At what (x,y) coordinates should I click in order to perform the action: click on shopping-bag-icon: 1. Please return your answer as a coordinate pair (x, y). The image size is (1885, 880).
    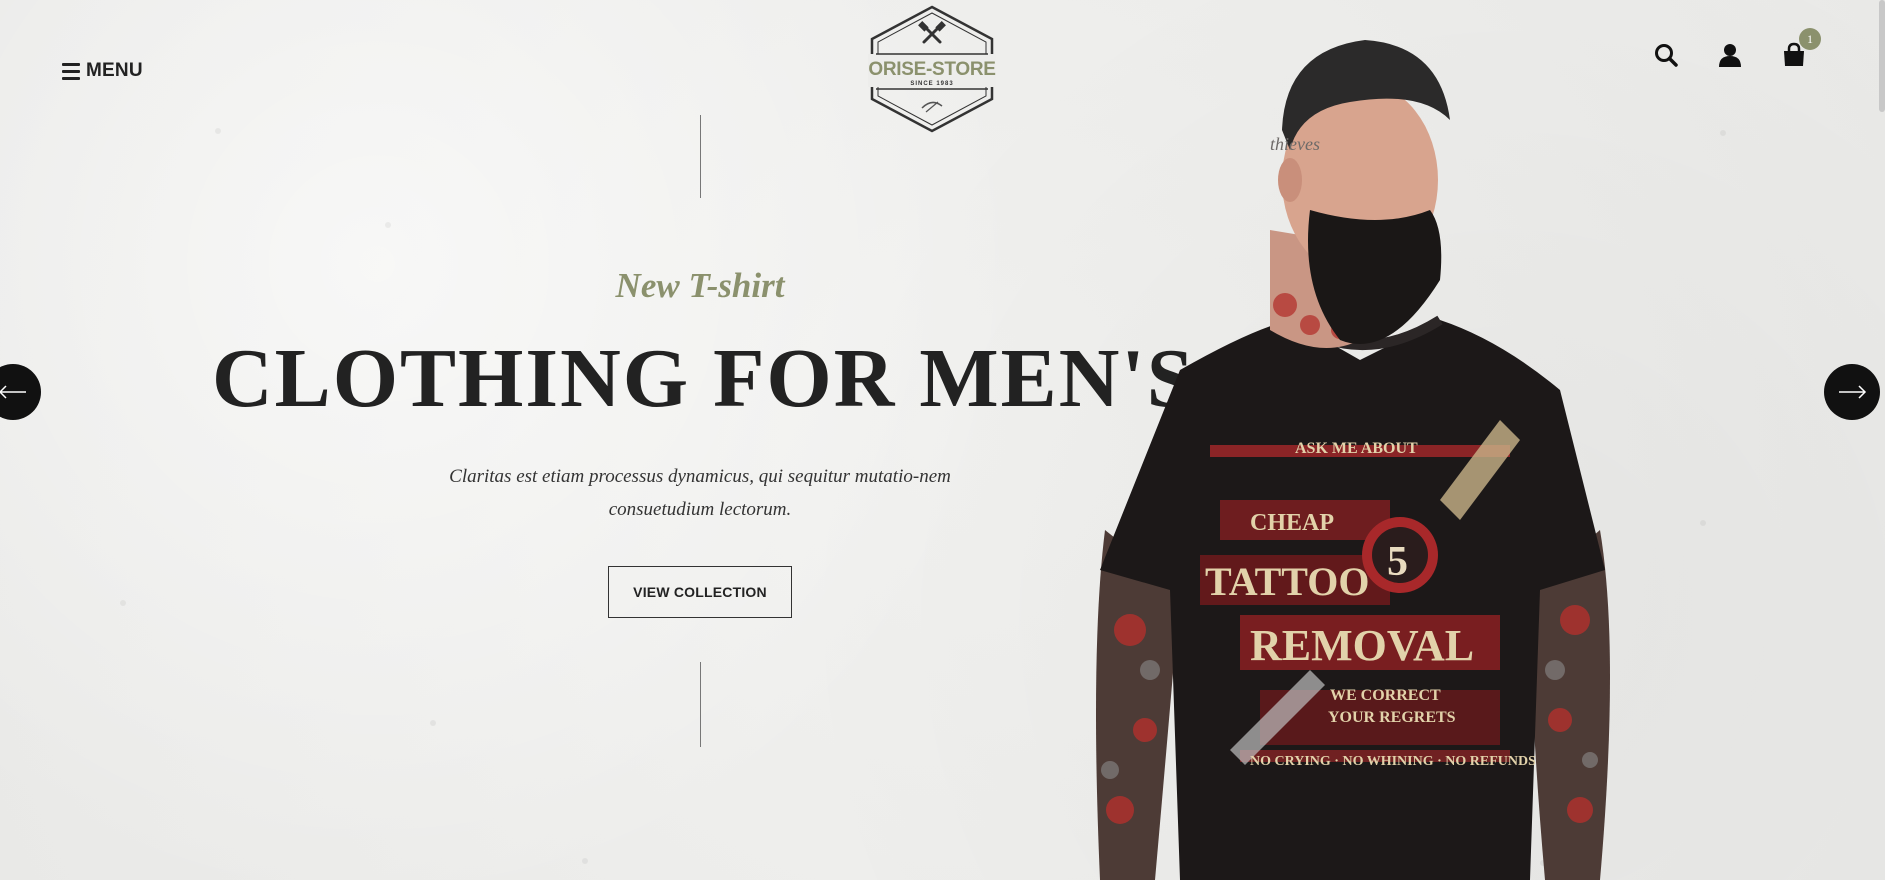
    Looking at the image, I should click on (1801, 48).